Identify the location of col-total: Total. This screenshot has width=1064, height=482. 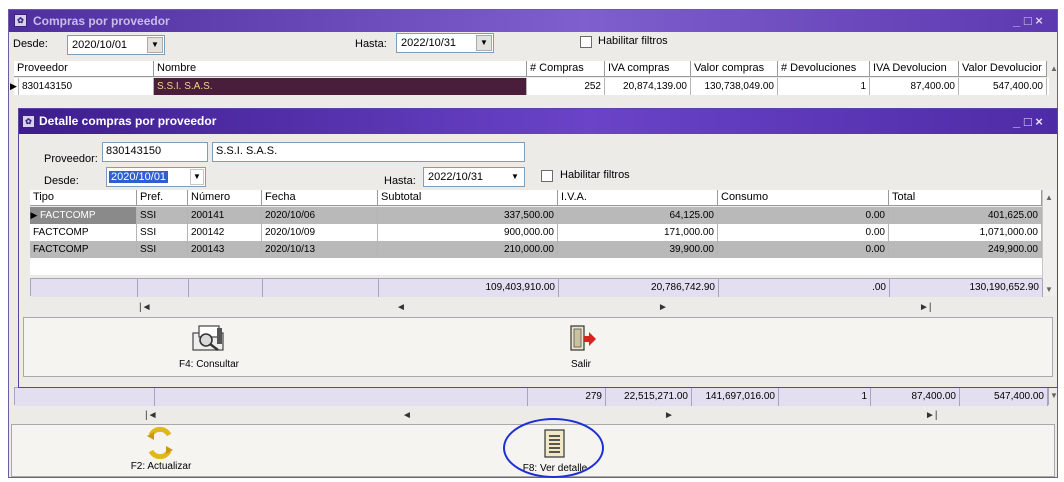
(965, 198).